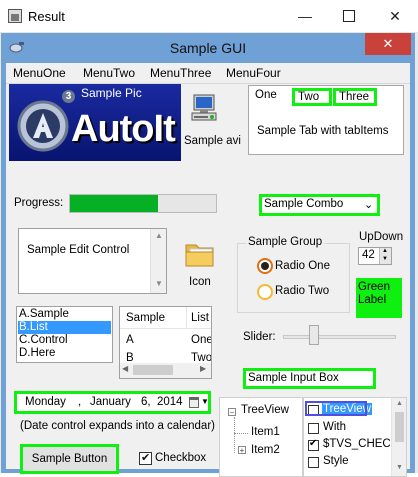  What do you see at coordinates (180, 458) in the screenshot?
I see `checkbox-label: Checkbox` at bounding box center [180, 458].